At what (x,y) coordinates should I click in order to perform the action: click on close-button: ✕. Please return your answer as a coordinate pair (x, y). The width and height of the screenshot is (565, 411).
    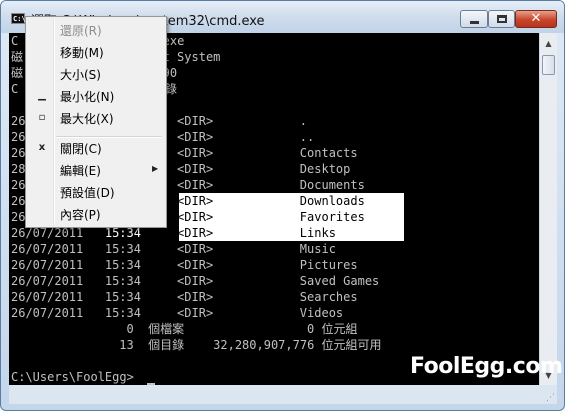
    Looking at the image, I should click on (536, 19).